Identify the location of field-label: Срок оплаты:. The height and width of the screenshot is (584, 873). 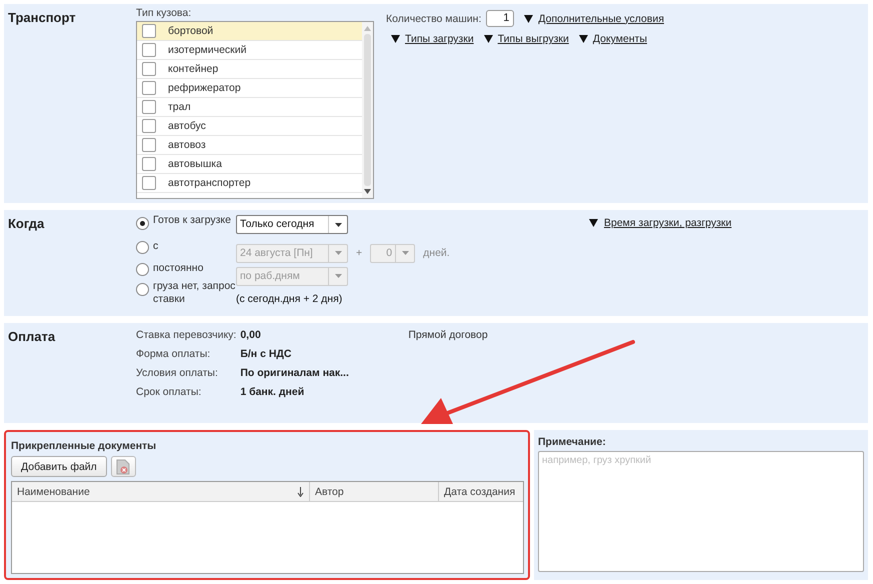
(169, 392).